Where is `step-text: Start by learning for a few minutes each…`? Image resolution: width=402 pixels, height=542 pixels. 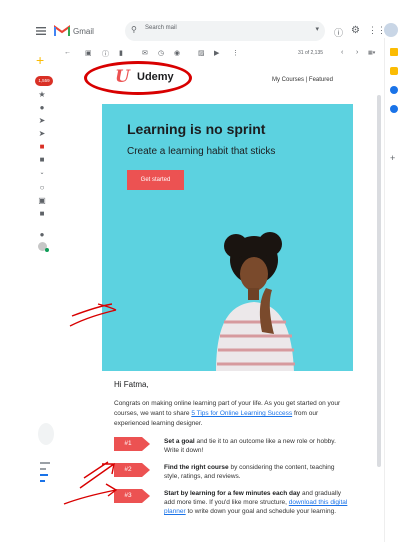 step-text: Start by learning for a few minutes each… is located at coordinates (256, 502).